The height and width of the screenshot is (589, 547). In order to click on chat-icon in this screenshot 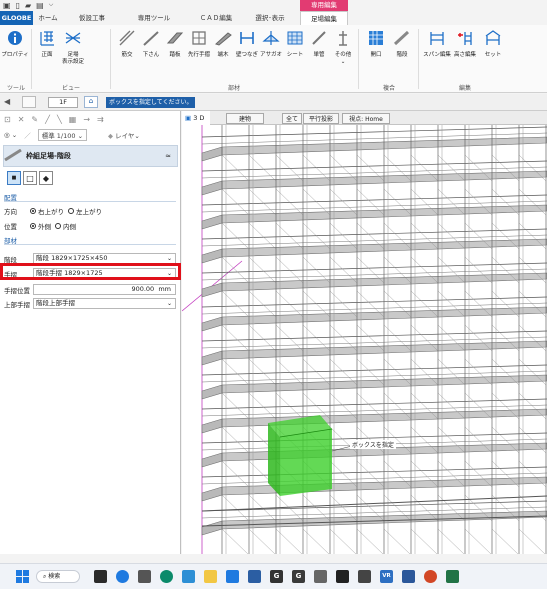, I will do `click(166, 576)`.